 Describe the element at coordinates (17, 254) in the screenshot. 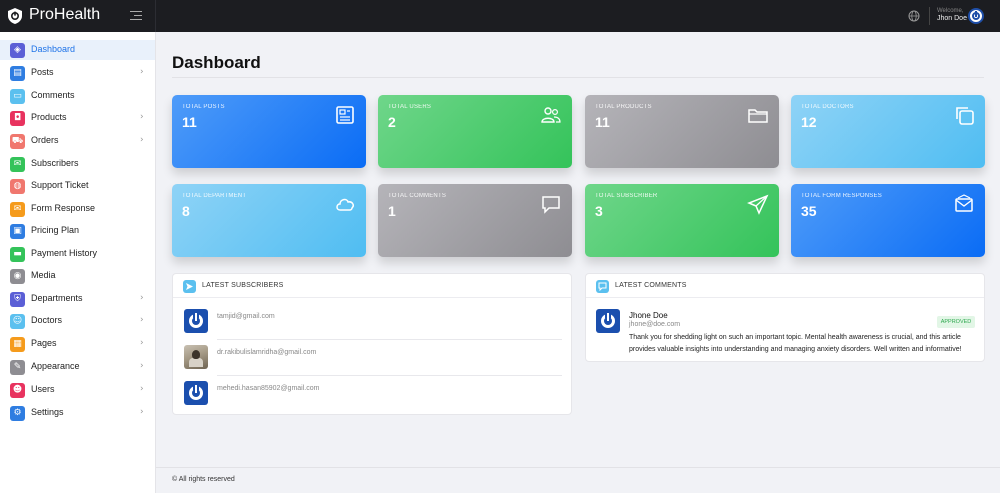

I see `credit-card-icon: ▬` at that location.